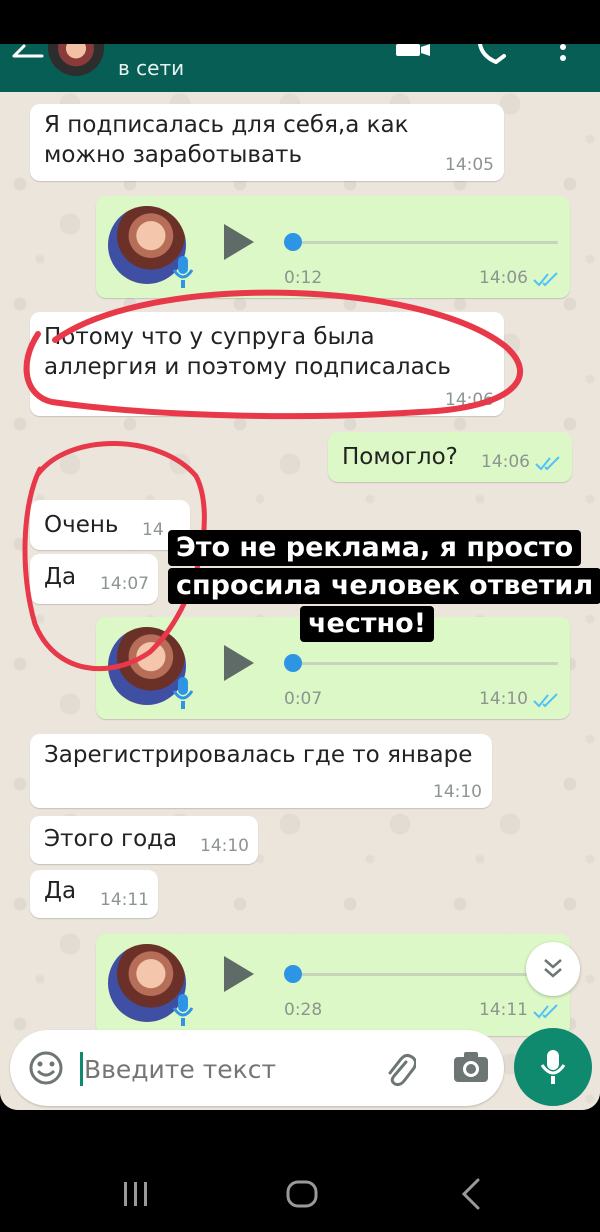 This screenshot has height=1232, width=600. Describe the element at coordinates (46, 1068) in the screenshot. I see `emoji-icon` at that location.